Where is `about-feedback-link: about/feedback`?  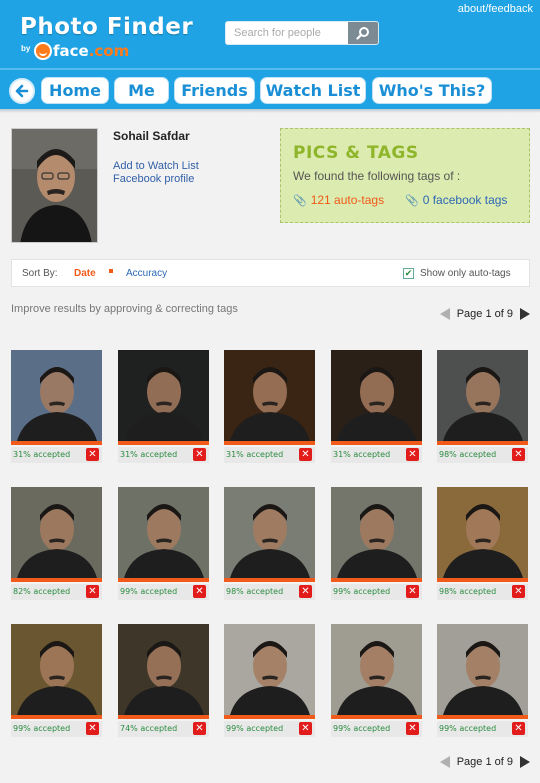
about-feedback-link: about/feedback is located at coordinates (495, 9).